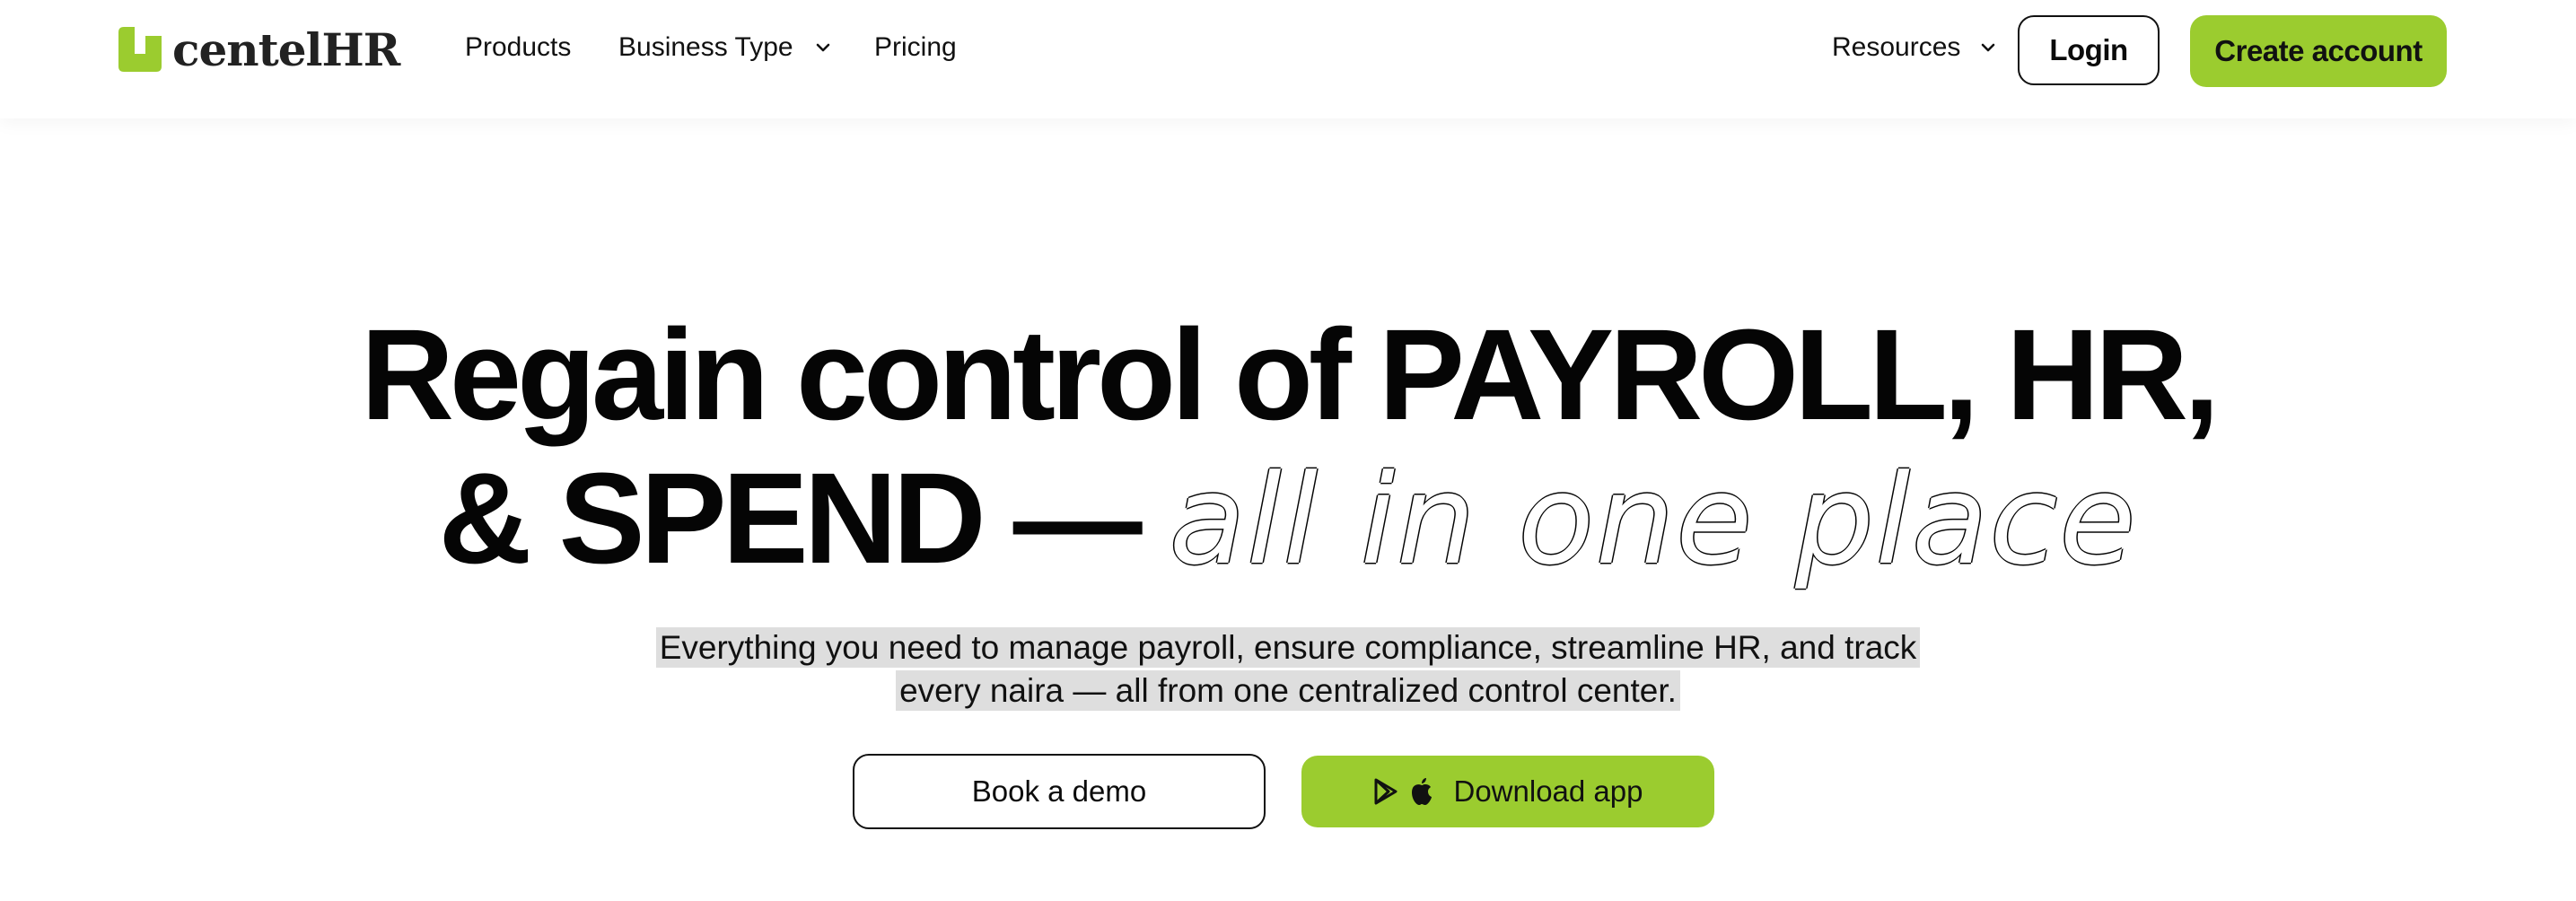  I want to click on nav-resources: Resources, so click(1915, 47).